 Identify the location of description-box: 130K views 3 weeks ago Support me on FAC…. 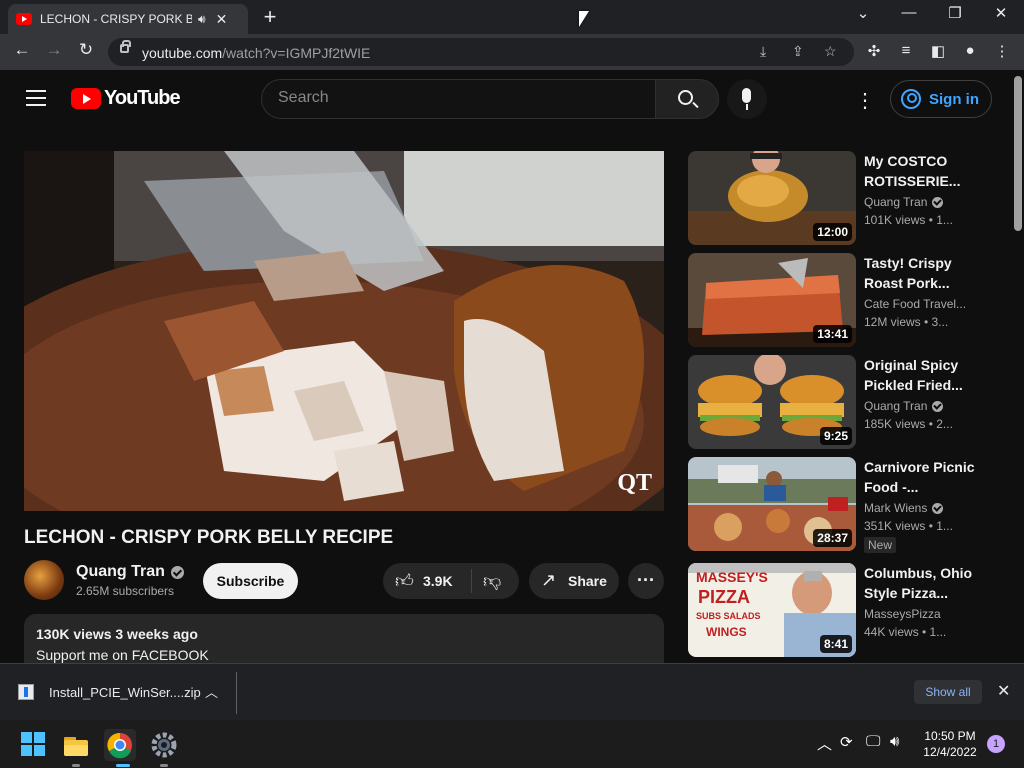
(344, 639).